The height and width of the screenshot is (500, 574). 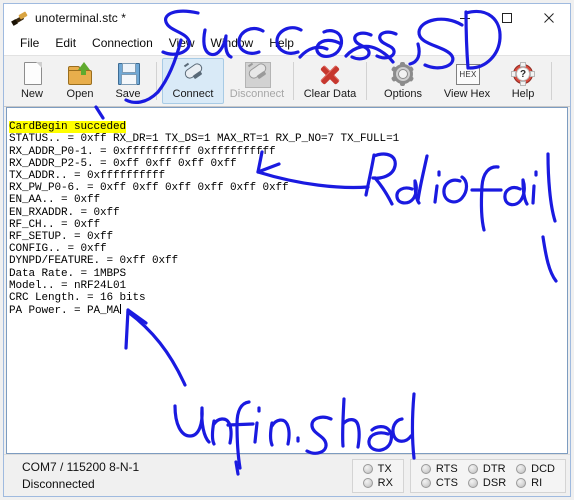 I want to click on terminal-line-6: EN_RXADDR. = 0xff, so click(x=64, y=212).